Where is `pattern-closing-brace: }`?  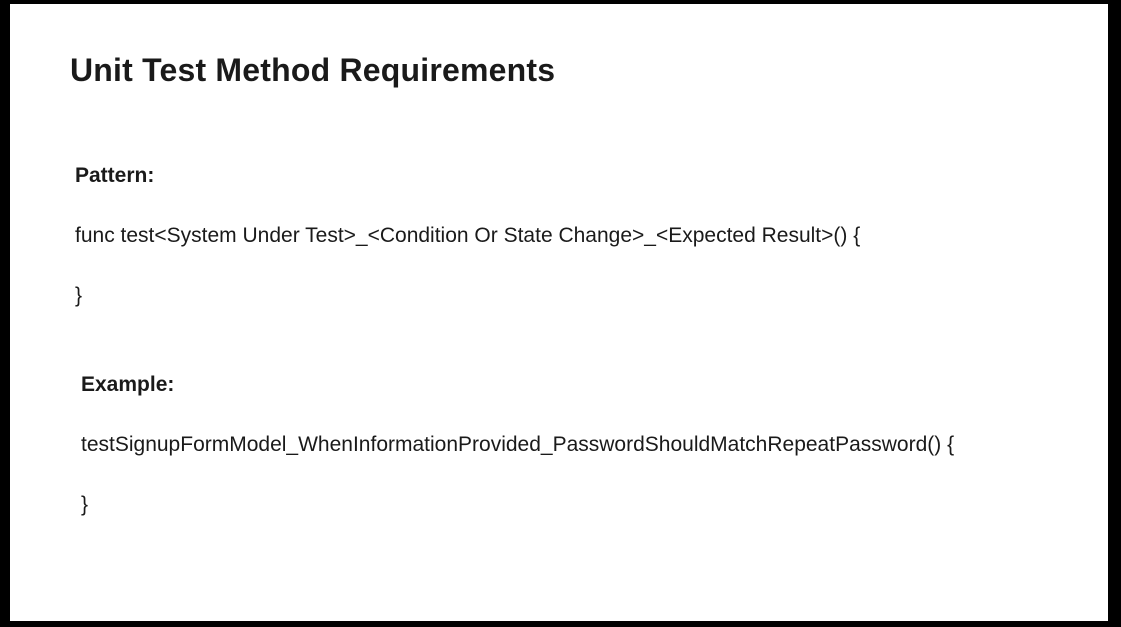 pattern-closing-brace: } is located at coordinates (79, 295).